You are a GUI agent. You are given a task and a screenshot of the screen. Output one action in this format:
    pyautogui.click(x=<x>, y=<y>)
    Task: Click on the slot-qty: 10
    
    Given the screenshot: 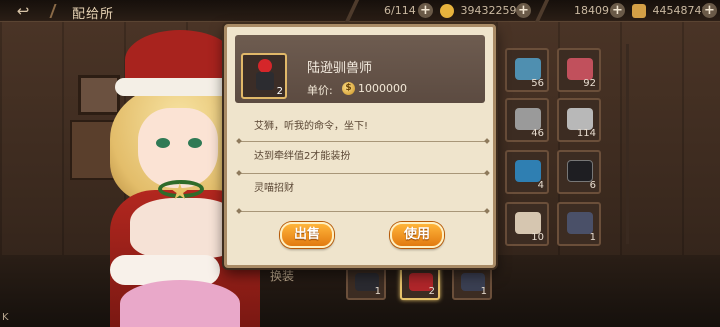 What is the action you would take?
    pyautogui.click(x=537, y=237)
    